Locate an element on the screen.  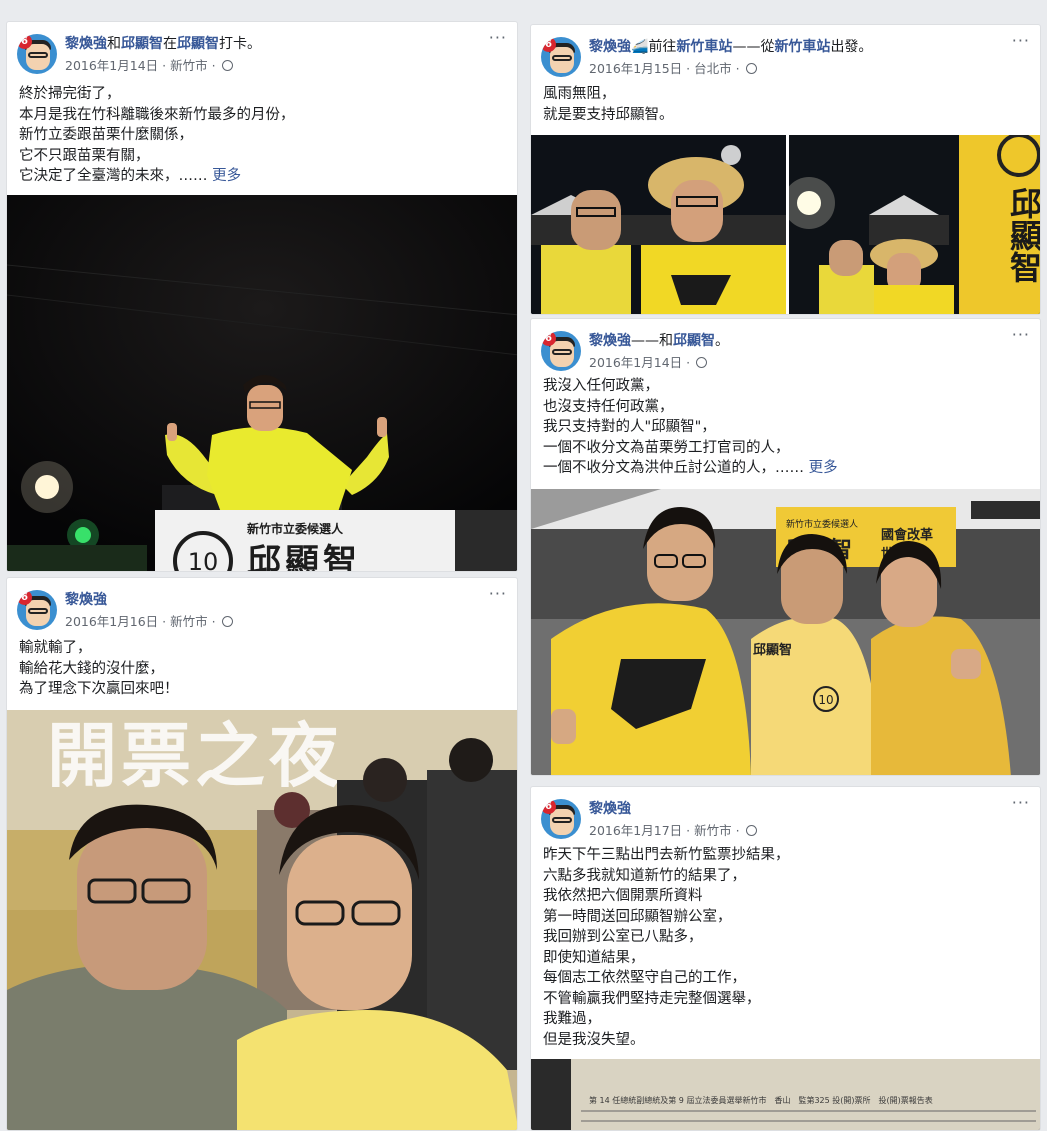
post-title: 黎煥強🚄前往新竹車站——從新竹車站出發。 is located at coordinates (731, 47).